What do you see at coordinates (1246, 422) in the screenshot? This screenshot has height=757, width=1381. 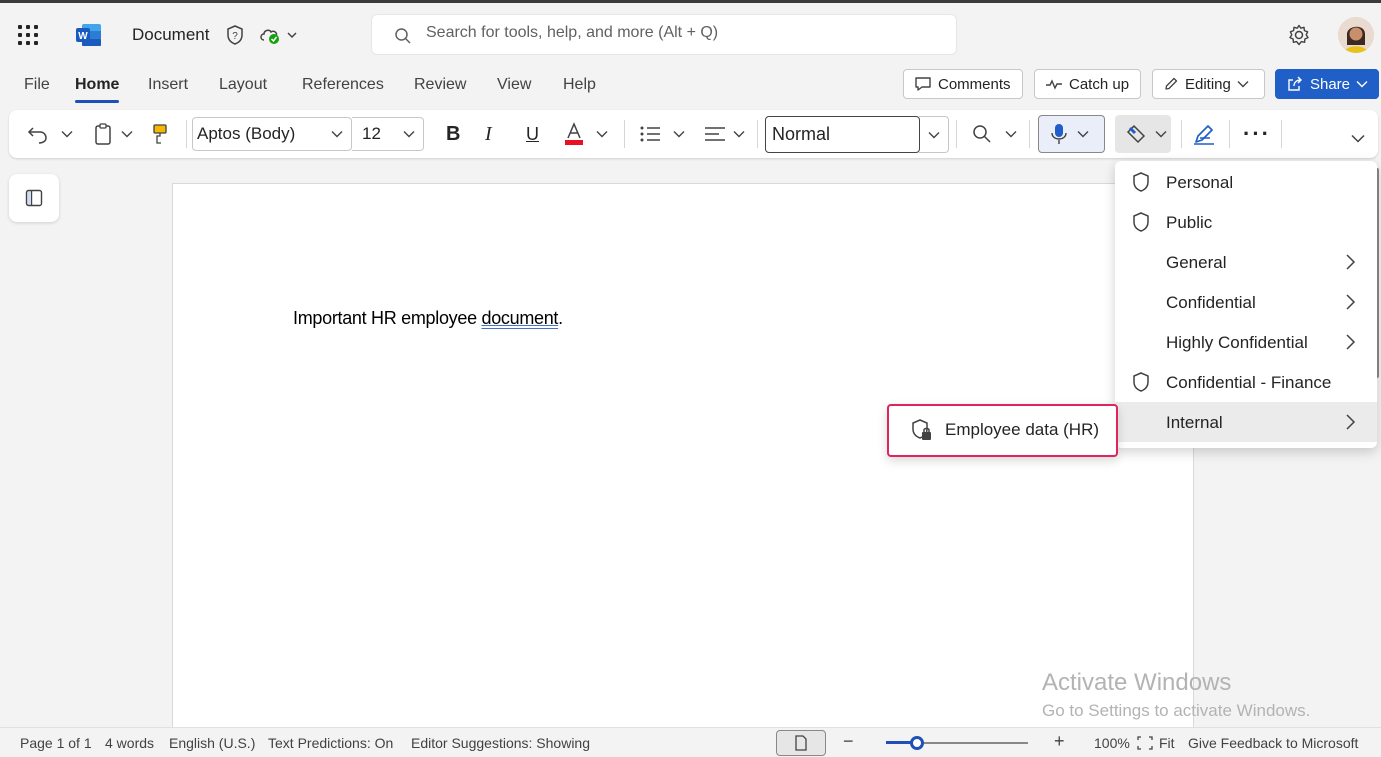 I see `menu-item-internal: Internal` at bounding box center [1246, 422].